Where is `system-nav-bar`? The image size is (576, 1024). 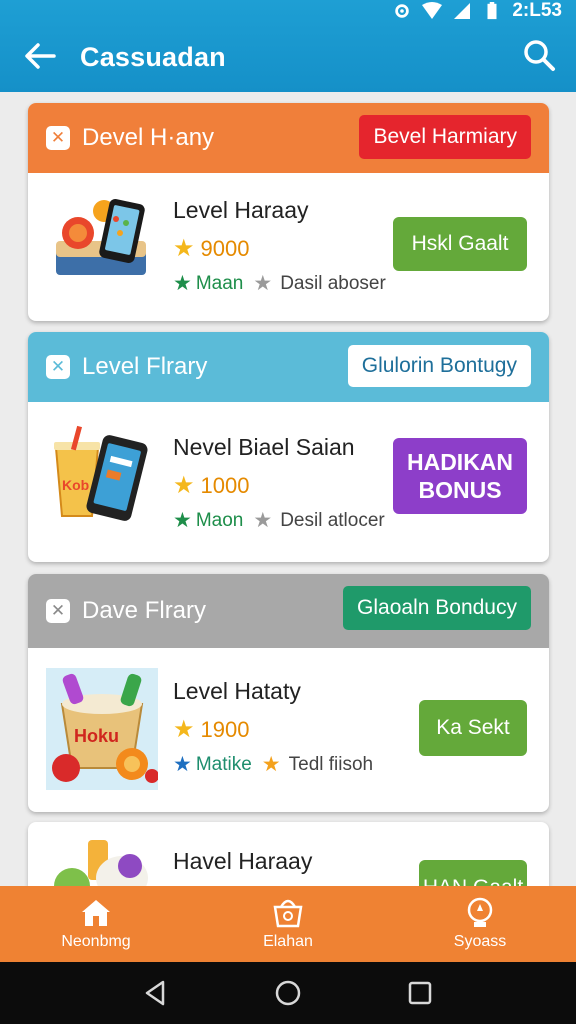
system-nav-bar is located at coordinates (288, 993).